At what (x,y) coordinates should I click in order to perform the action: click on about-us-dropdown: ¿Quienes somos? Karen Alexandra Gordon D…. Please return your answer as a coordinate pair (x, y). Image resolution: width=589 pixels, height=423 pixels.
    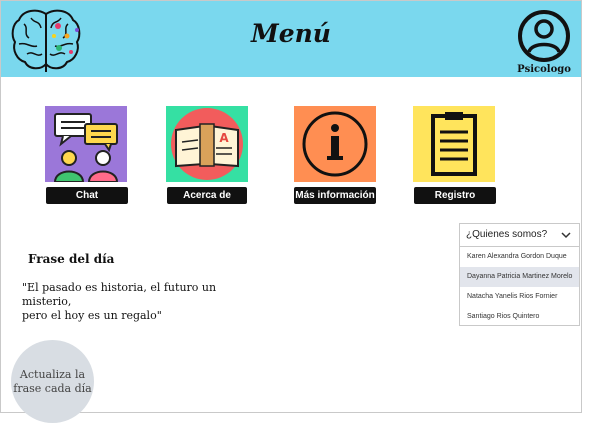
    Looking at the image, I should click on (519, 274).